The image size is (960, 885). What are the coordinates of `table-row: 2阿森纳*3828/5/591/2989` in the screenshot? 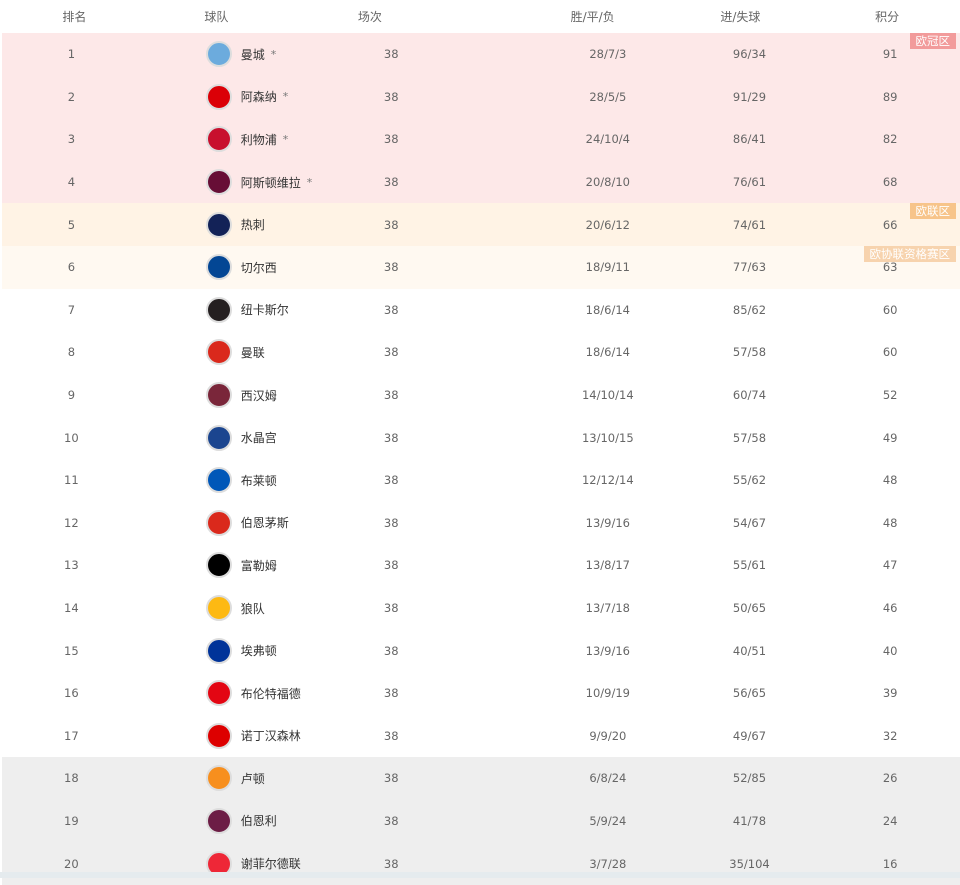 It's located at (481, 97).